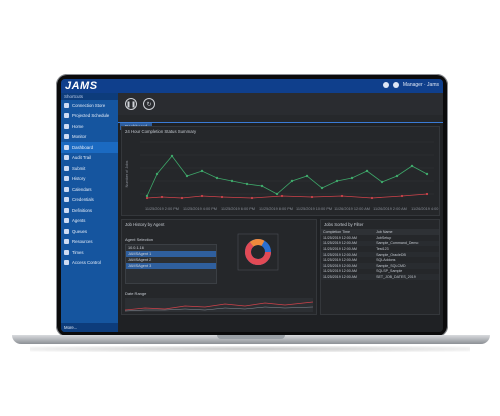 Image resolution: width=500 pixels, height=416 pixels. I want to click on sidebar-item-agents: Agents, so click(89, 221).